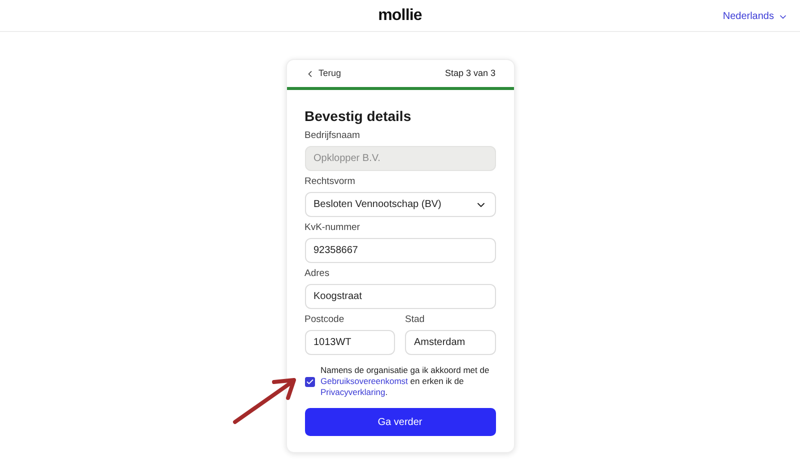  Describe the element at coordinates (400, 204) in the screenshot. I see `select-field: Besloten Vennootschap (BV)` at that location.